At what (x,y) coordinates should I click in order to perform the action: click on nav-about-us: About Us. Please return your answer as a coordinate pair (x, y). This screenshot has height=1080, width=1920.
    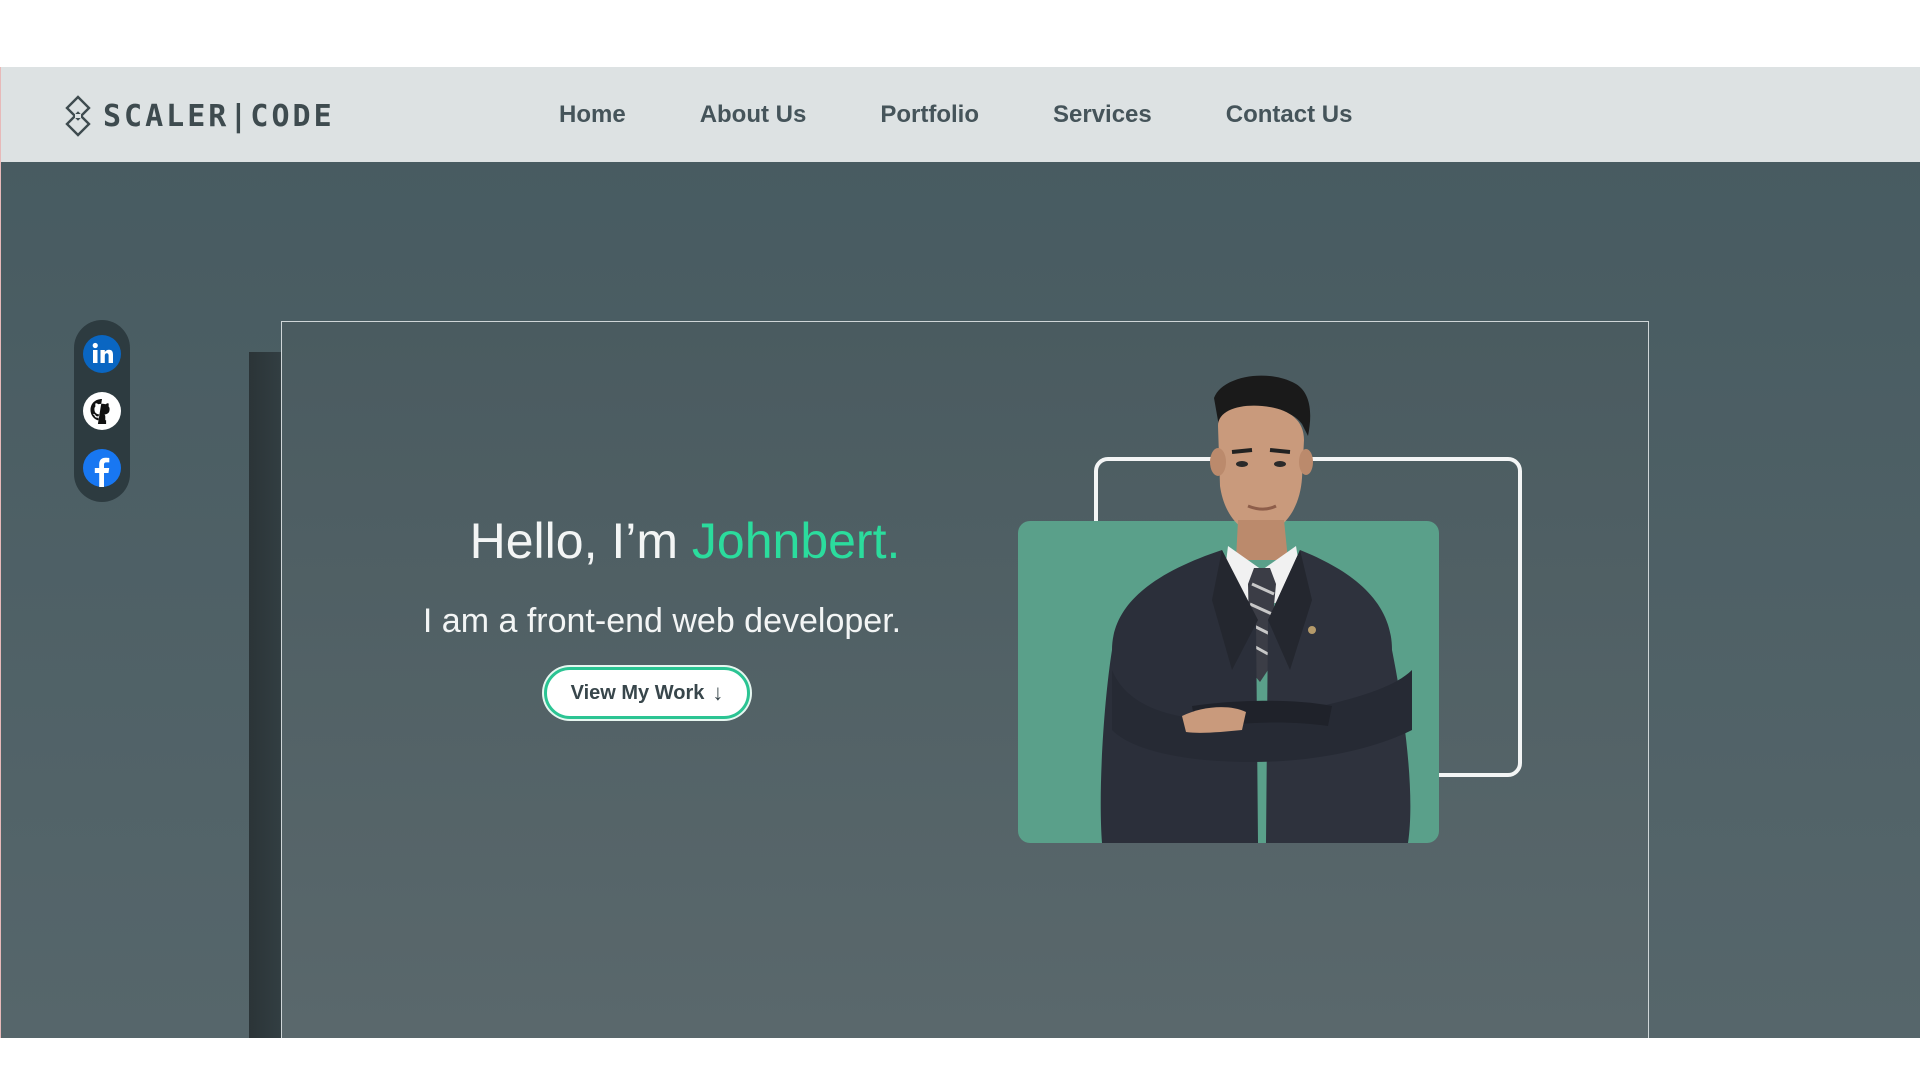
    Looking at the image, I should click on (753, 115).